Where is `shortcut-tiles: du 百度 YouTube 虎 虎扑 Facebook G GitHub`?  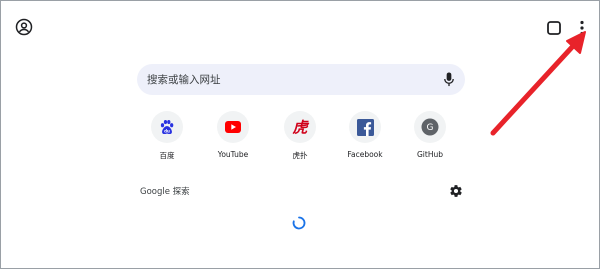
shortcut-tiles: du 百度 YouTube 虎 虎扑 Facebook G GitHub is located at coordinates (301, 138).